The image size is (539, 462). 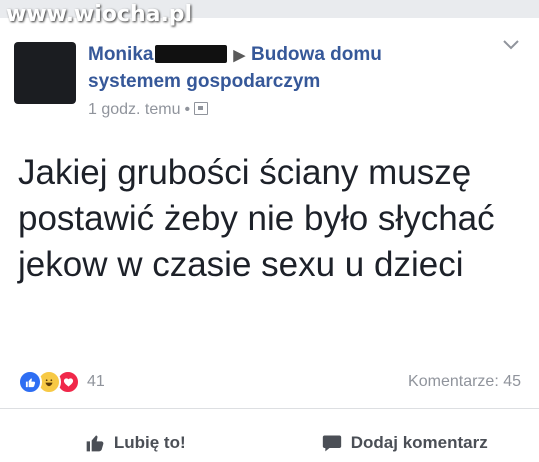 What do you see at coordinates (283, 110) in the screenshot?
I see `post-meta: 1 godz. temu •` at bounding box center [283, 110].